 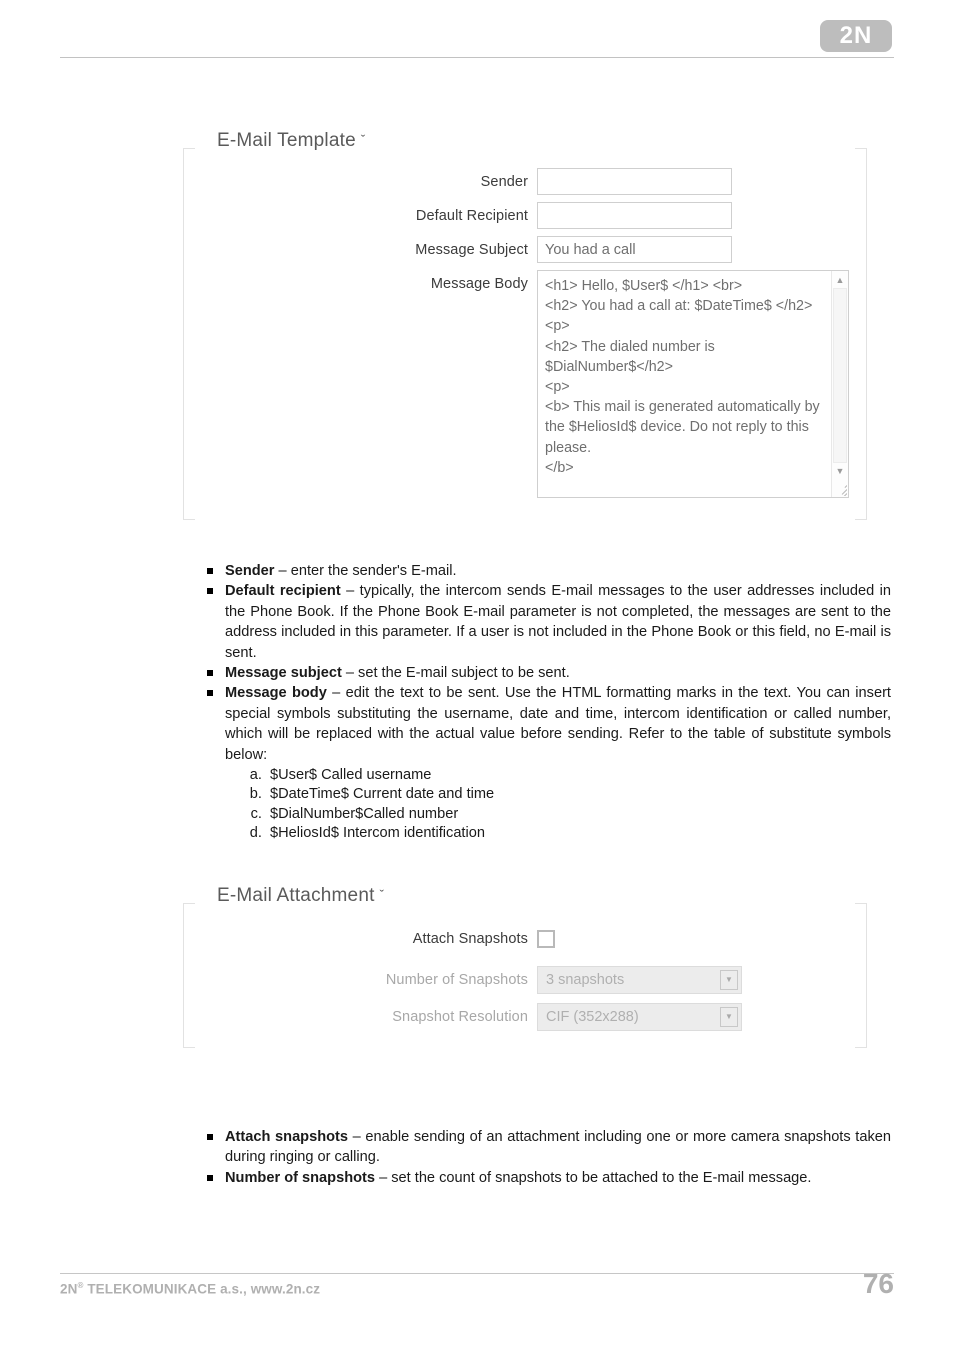 I want to click on scroll-up-arrow-icon: ▲, so click(x=840, y=280).